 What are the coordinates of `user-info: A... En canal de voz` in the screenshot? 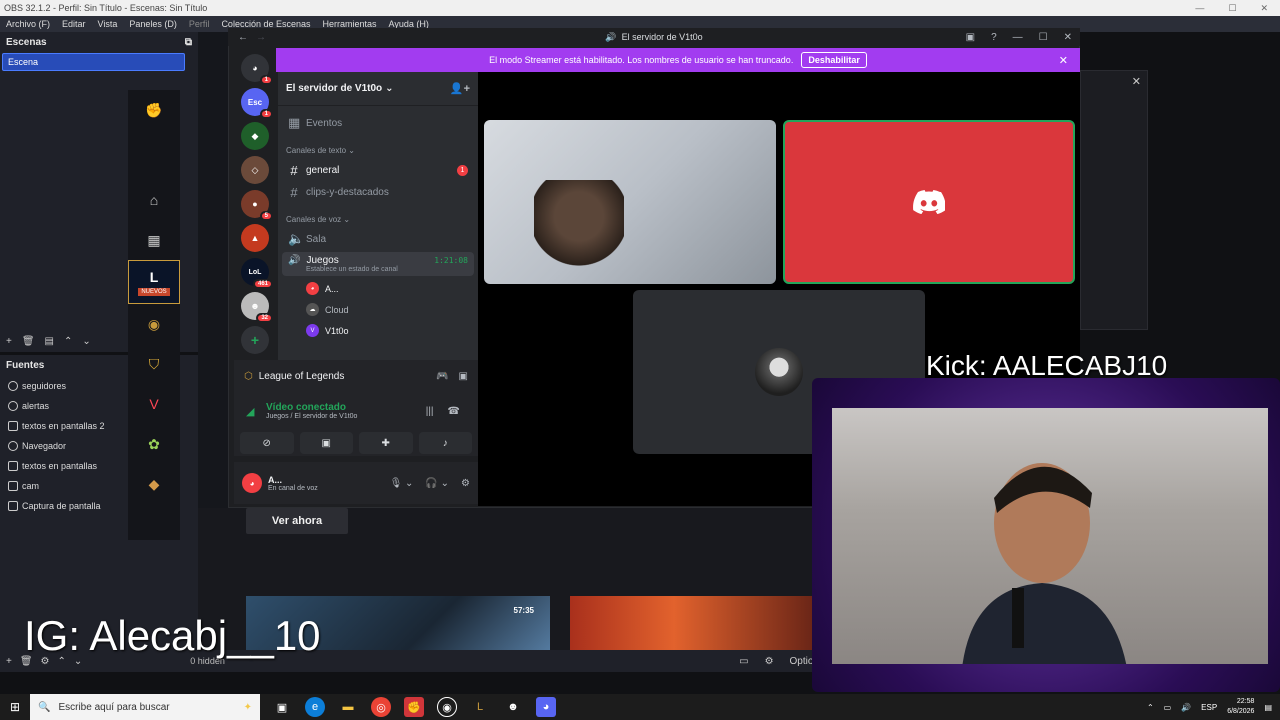 It's located at (293, 483).